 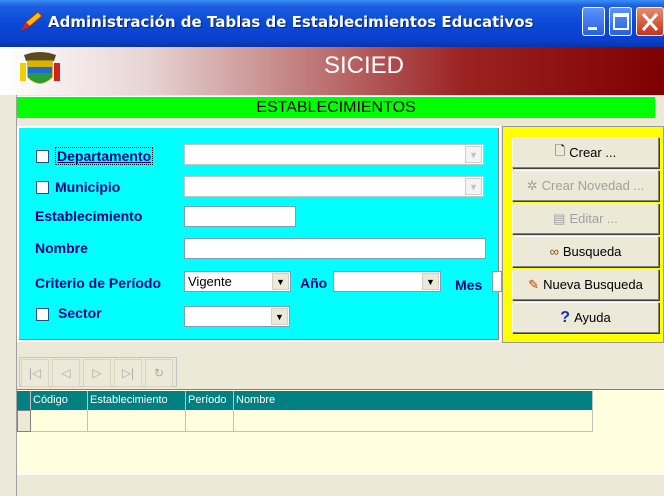 I want to click on prior-record-button: ◁, so click(x=66, y=373).